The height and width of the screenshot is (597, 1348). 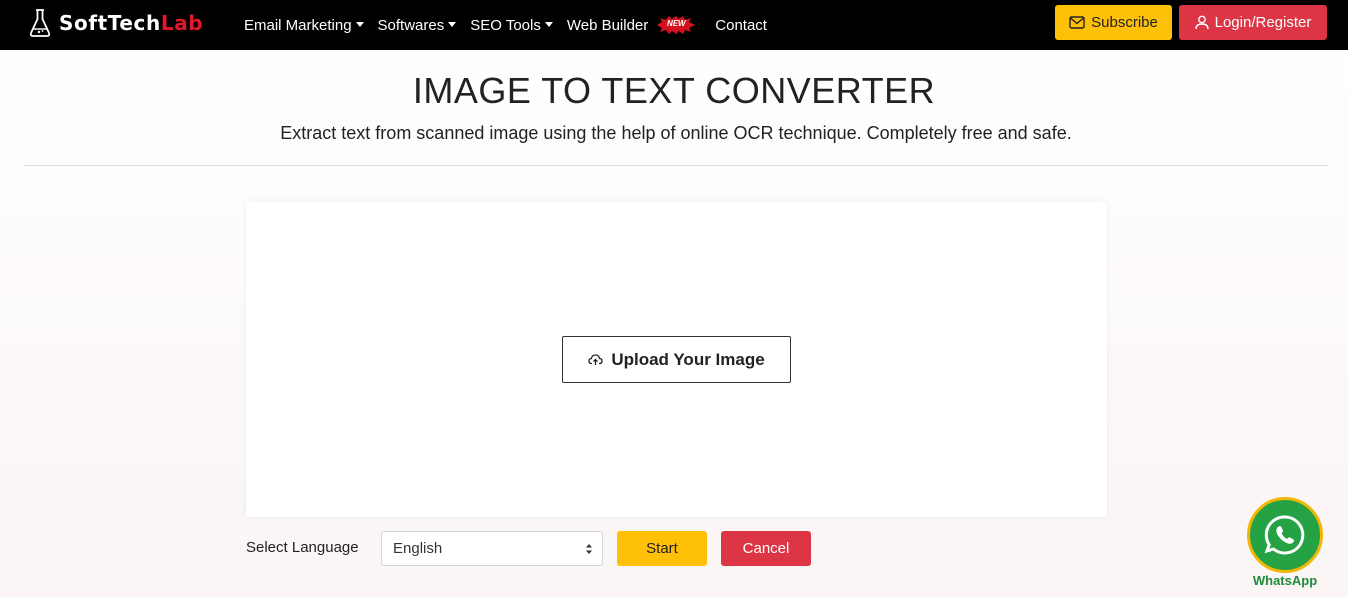 I want to click on new-badge: NEW, so click(x=676, y=25).